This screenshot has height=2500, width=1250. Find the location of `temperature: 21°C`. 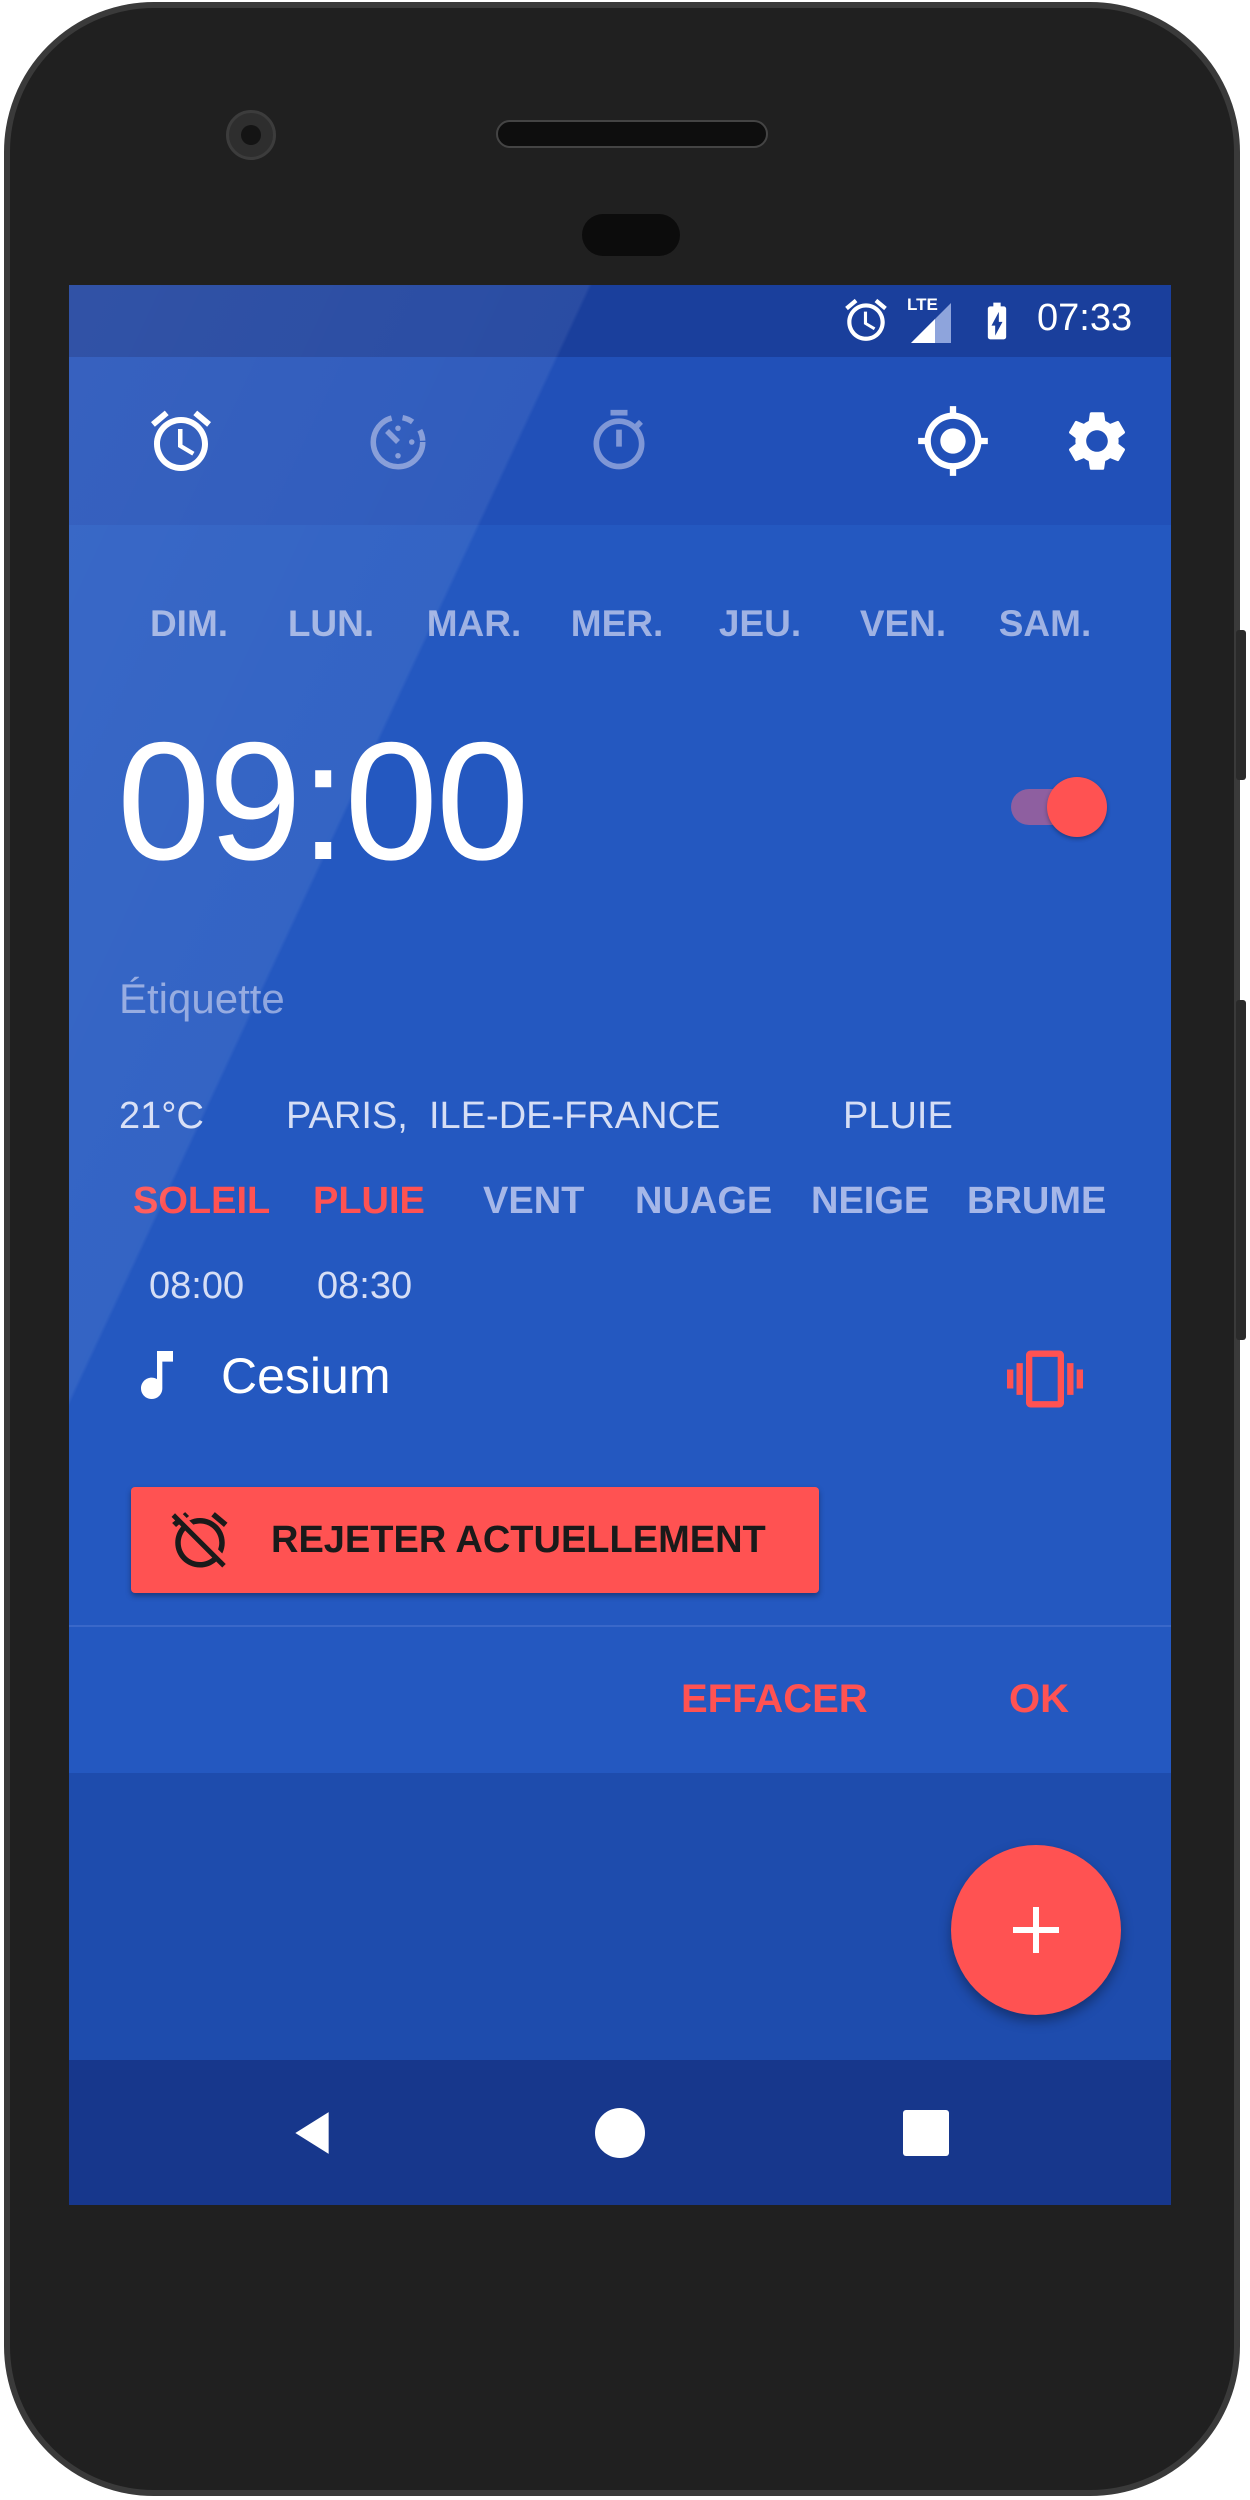

temperature: 21°C is located at coordinates (161, 1116).